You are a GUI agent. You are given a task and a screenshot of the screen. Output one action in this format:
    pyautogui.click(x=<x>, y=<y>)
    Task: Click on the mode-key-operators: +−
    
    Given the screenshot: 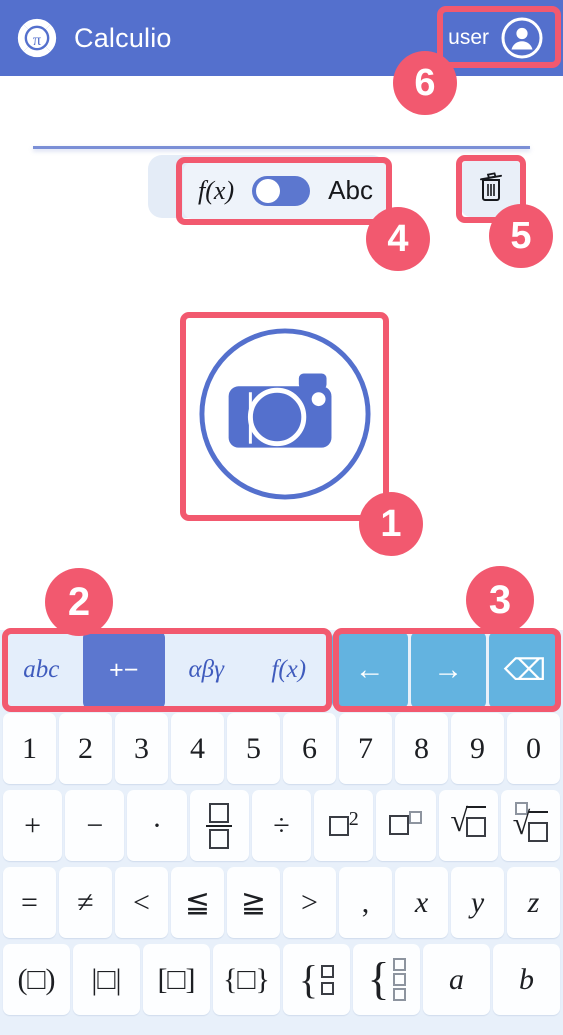 What is the action you would take?
    pyautogui.click(x=123, y=670)
    